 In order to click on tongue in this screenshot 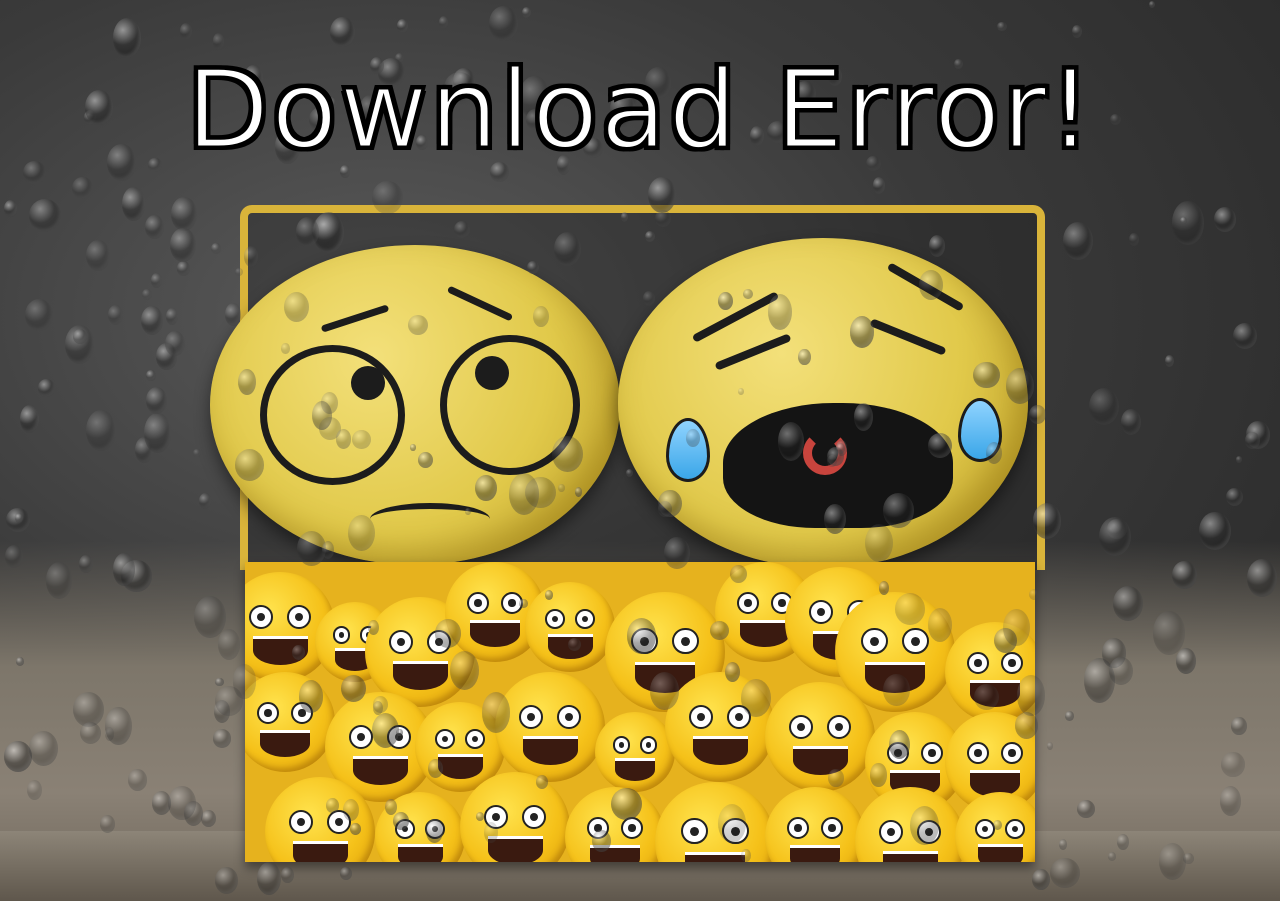, I will do `click(825, 453)`.